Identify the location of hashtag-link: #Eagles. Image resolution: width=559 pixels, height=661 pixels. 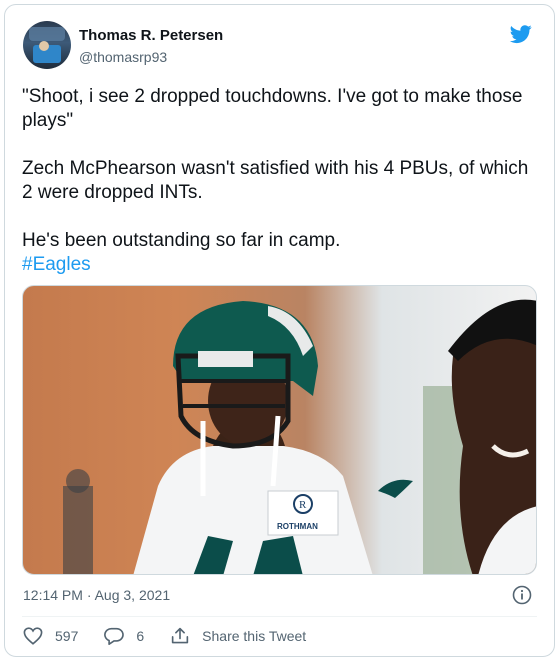
(277, 265).